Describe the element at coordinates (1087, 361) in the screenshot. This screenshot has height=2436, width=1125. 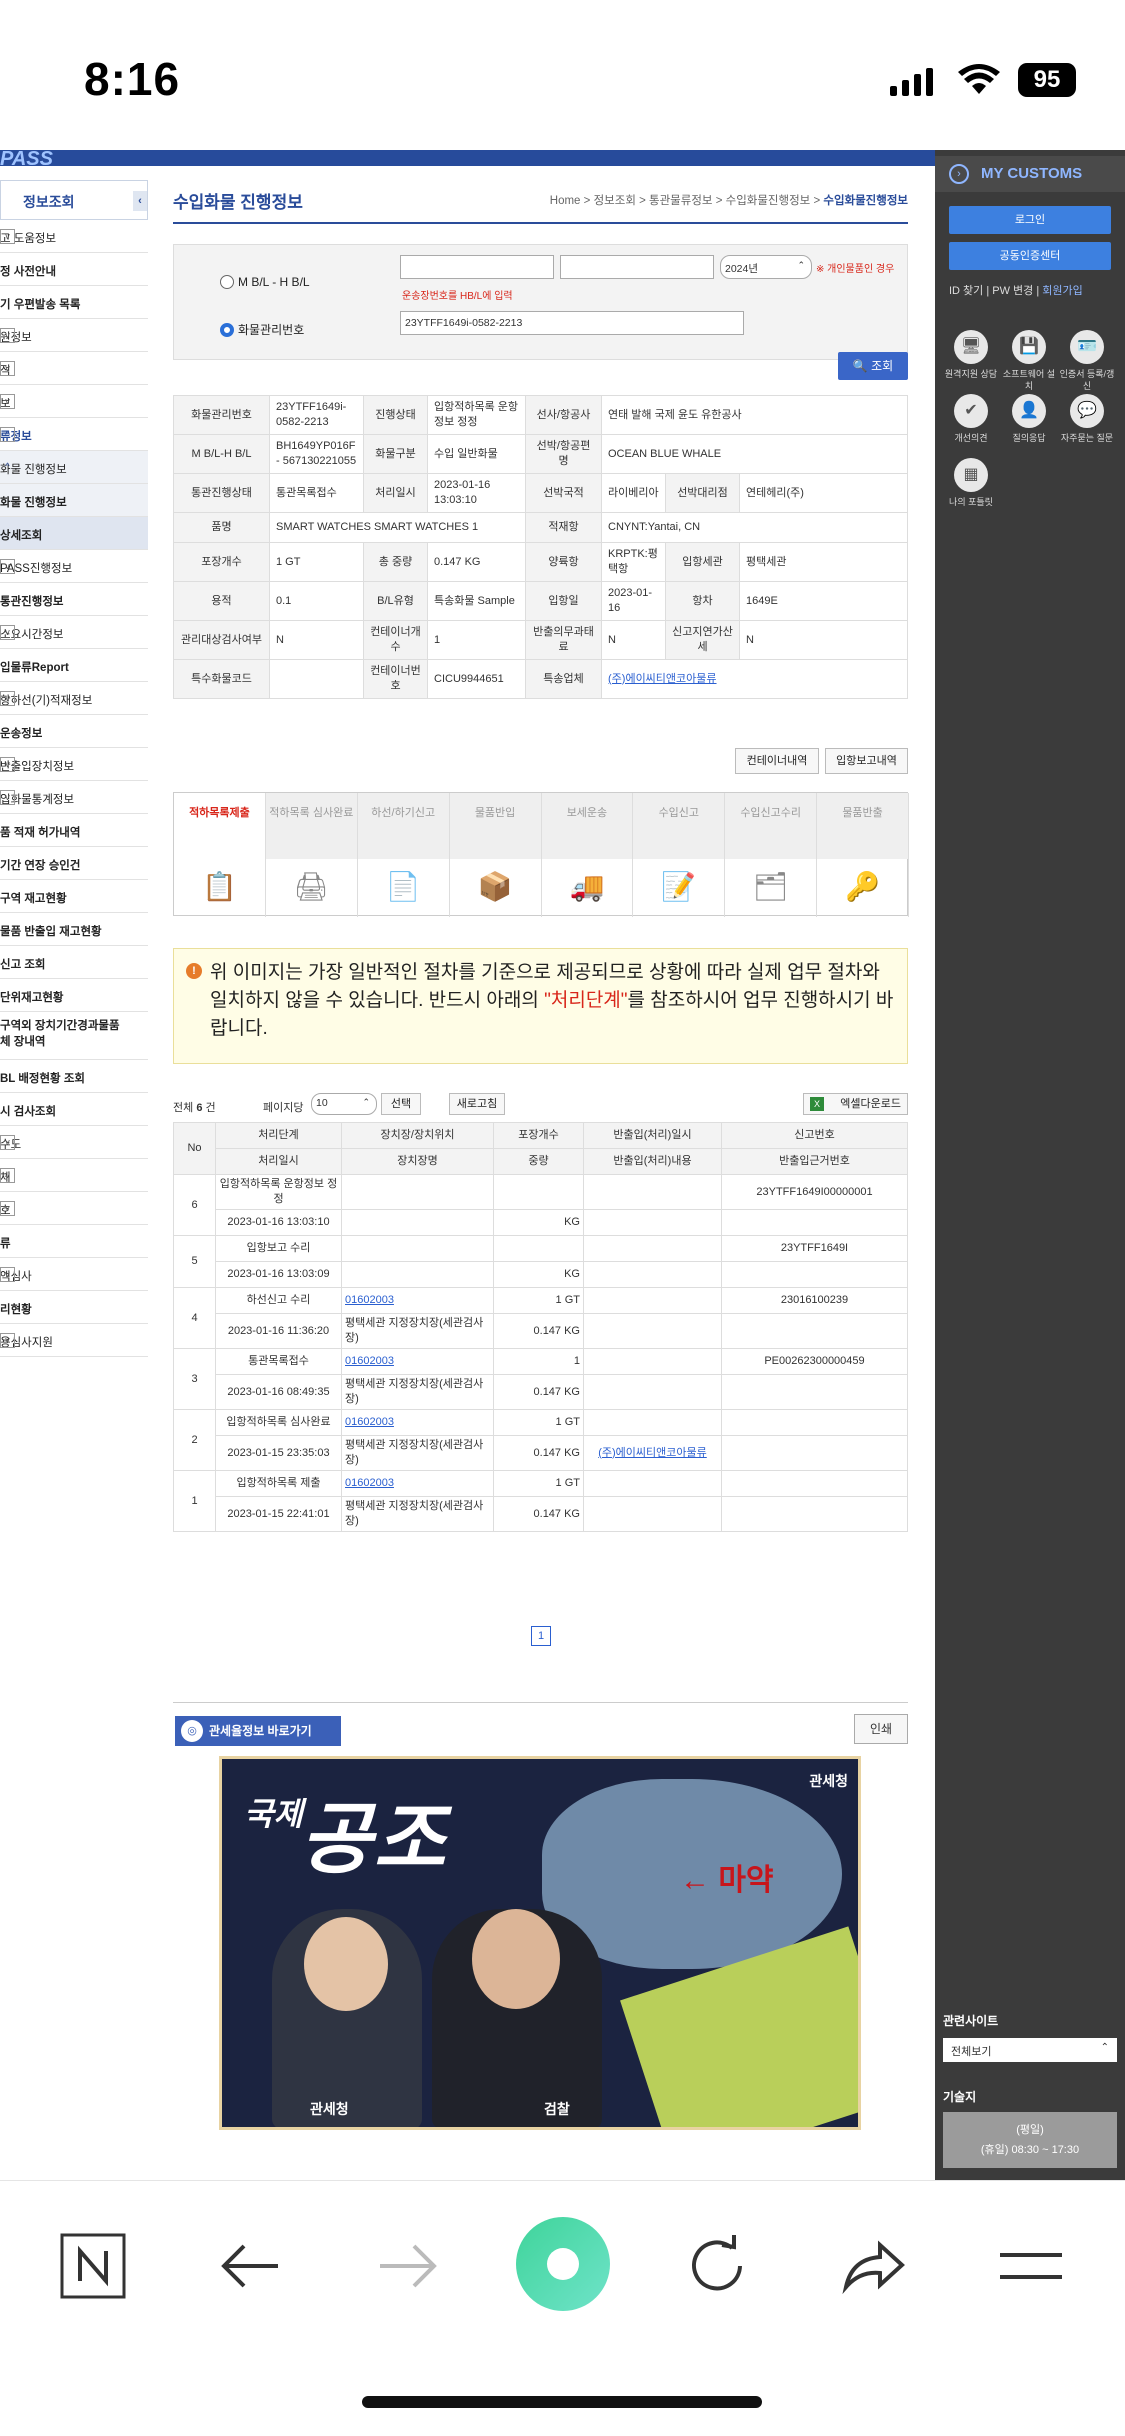
I see `quick-icon-item: 🪪 인증서 등록/갱신` at that location.